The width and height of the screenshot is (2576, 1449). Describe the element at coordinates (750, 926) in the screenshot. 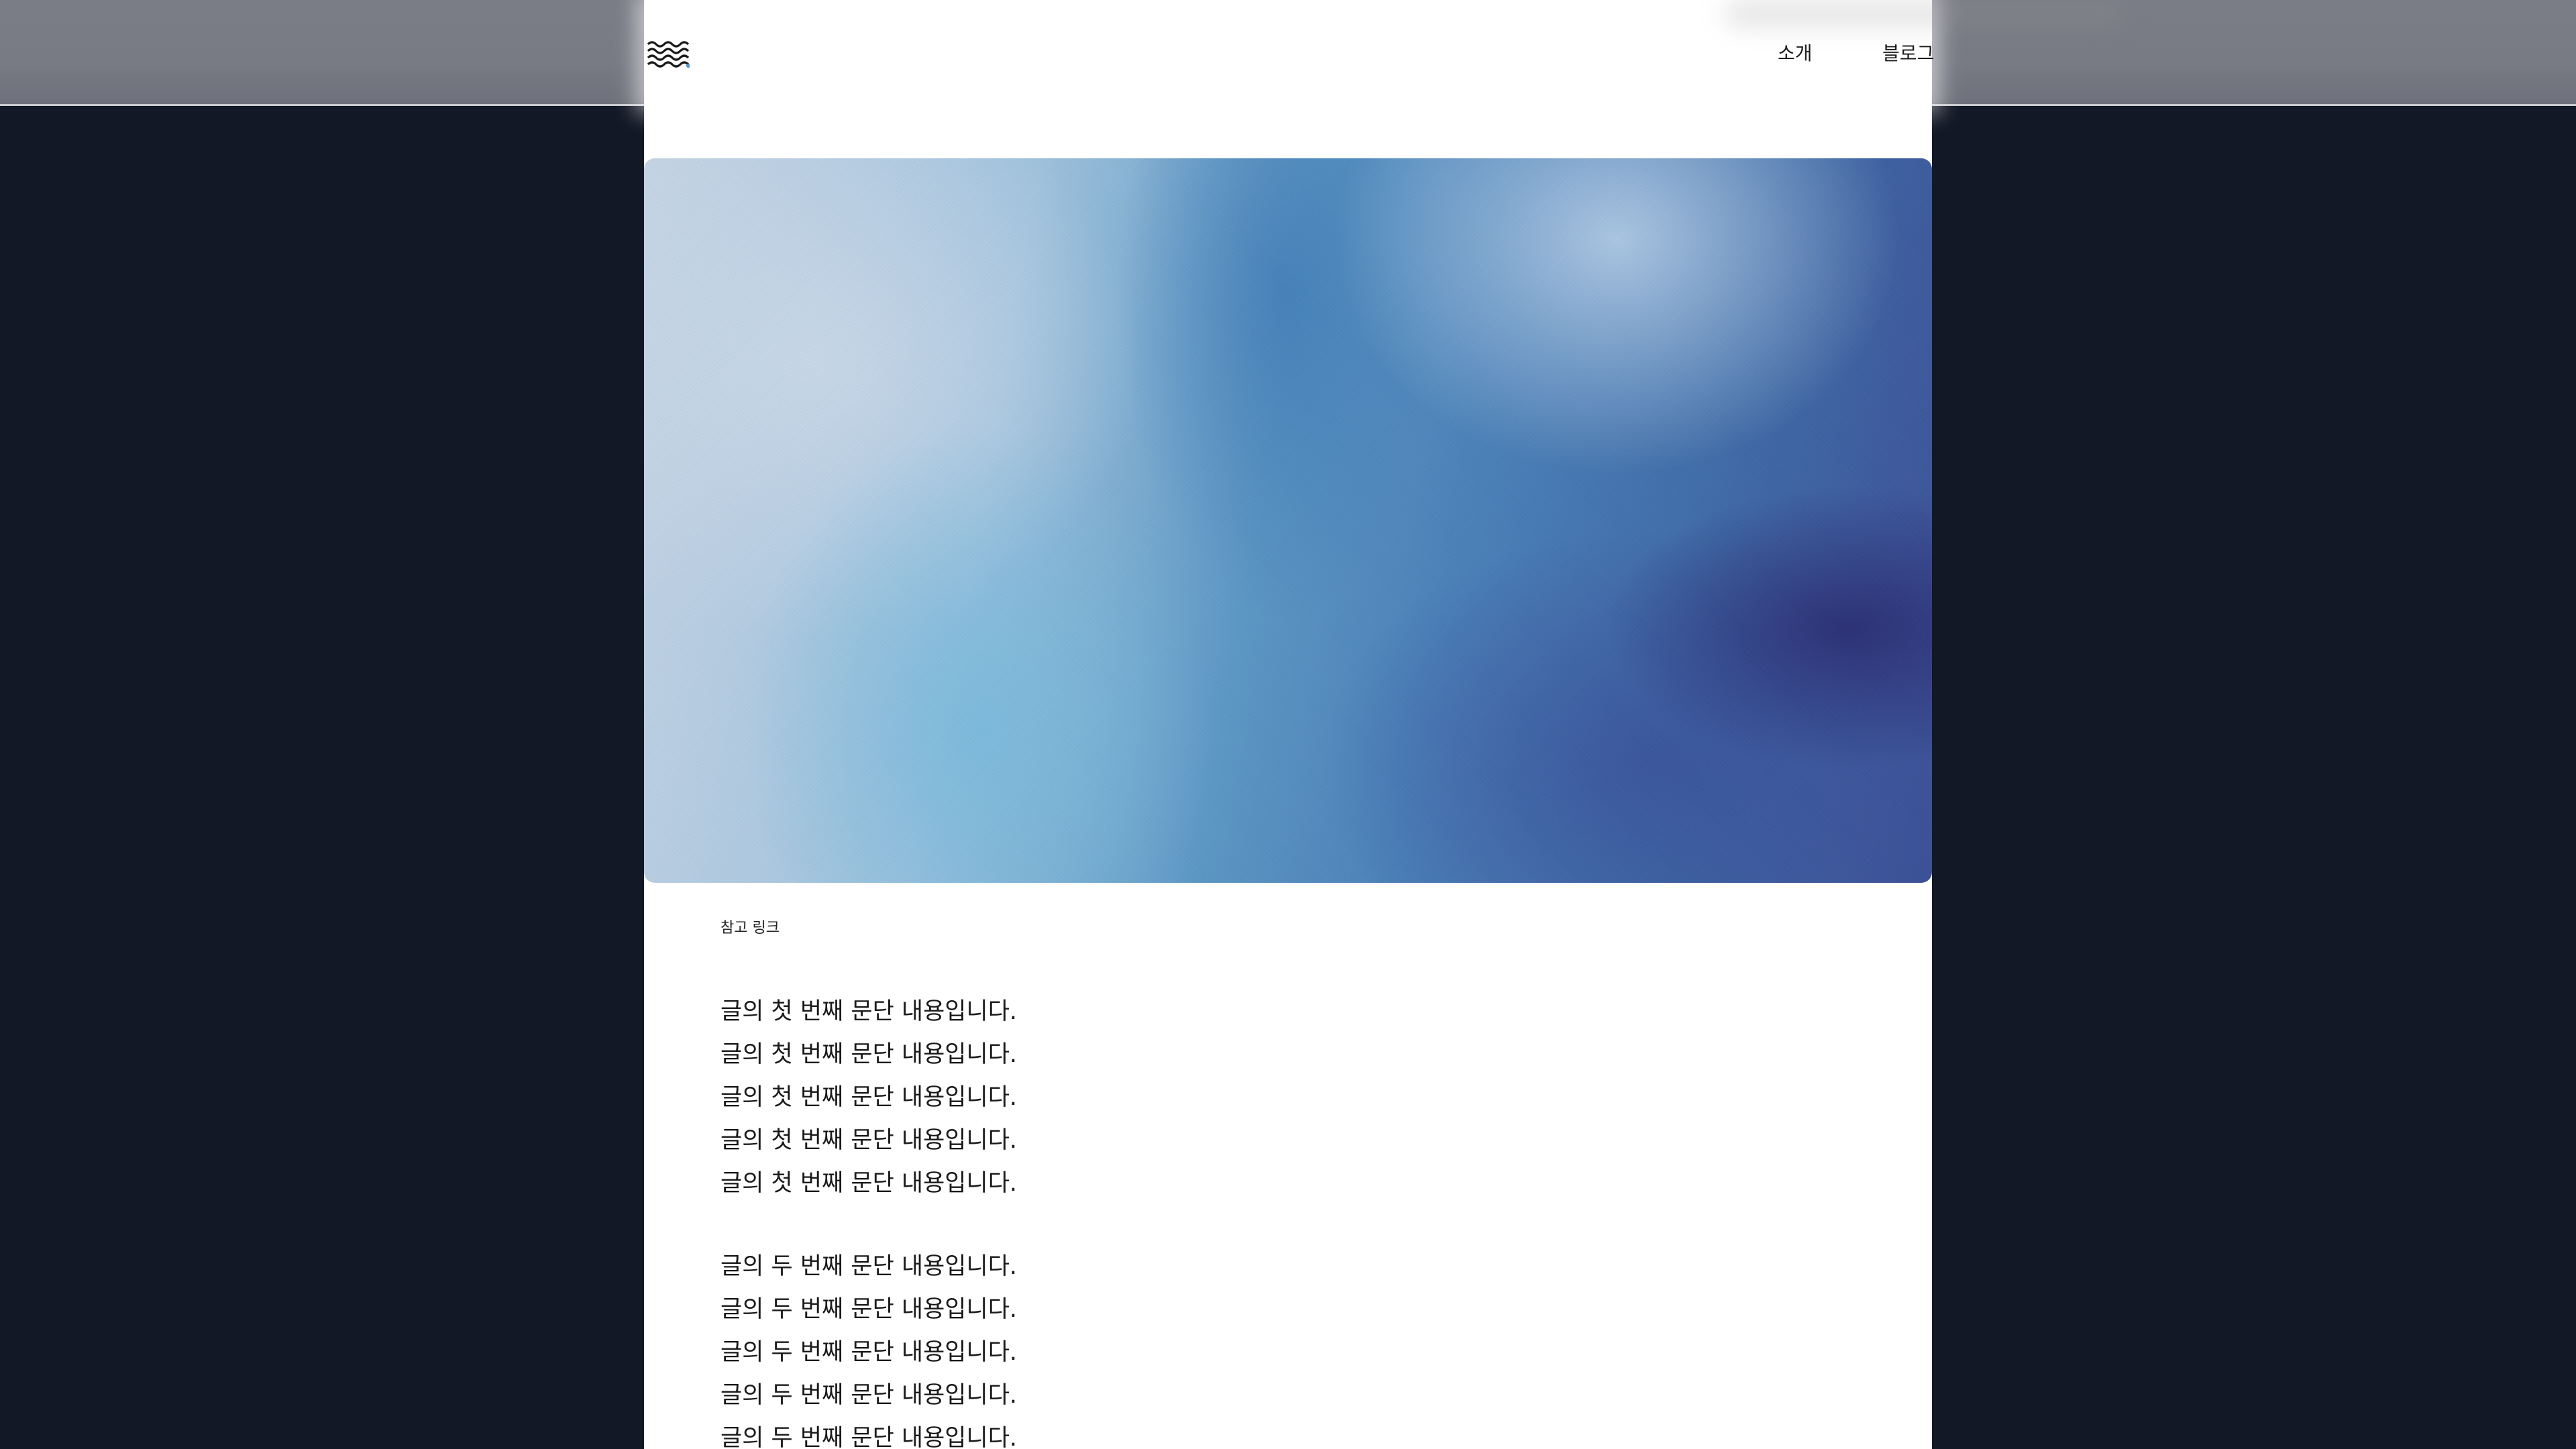

I see `reference-link: 참고 링크` at that location.